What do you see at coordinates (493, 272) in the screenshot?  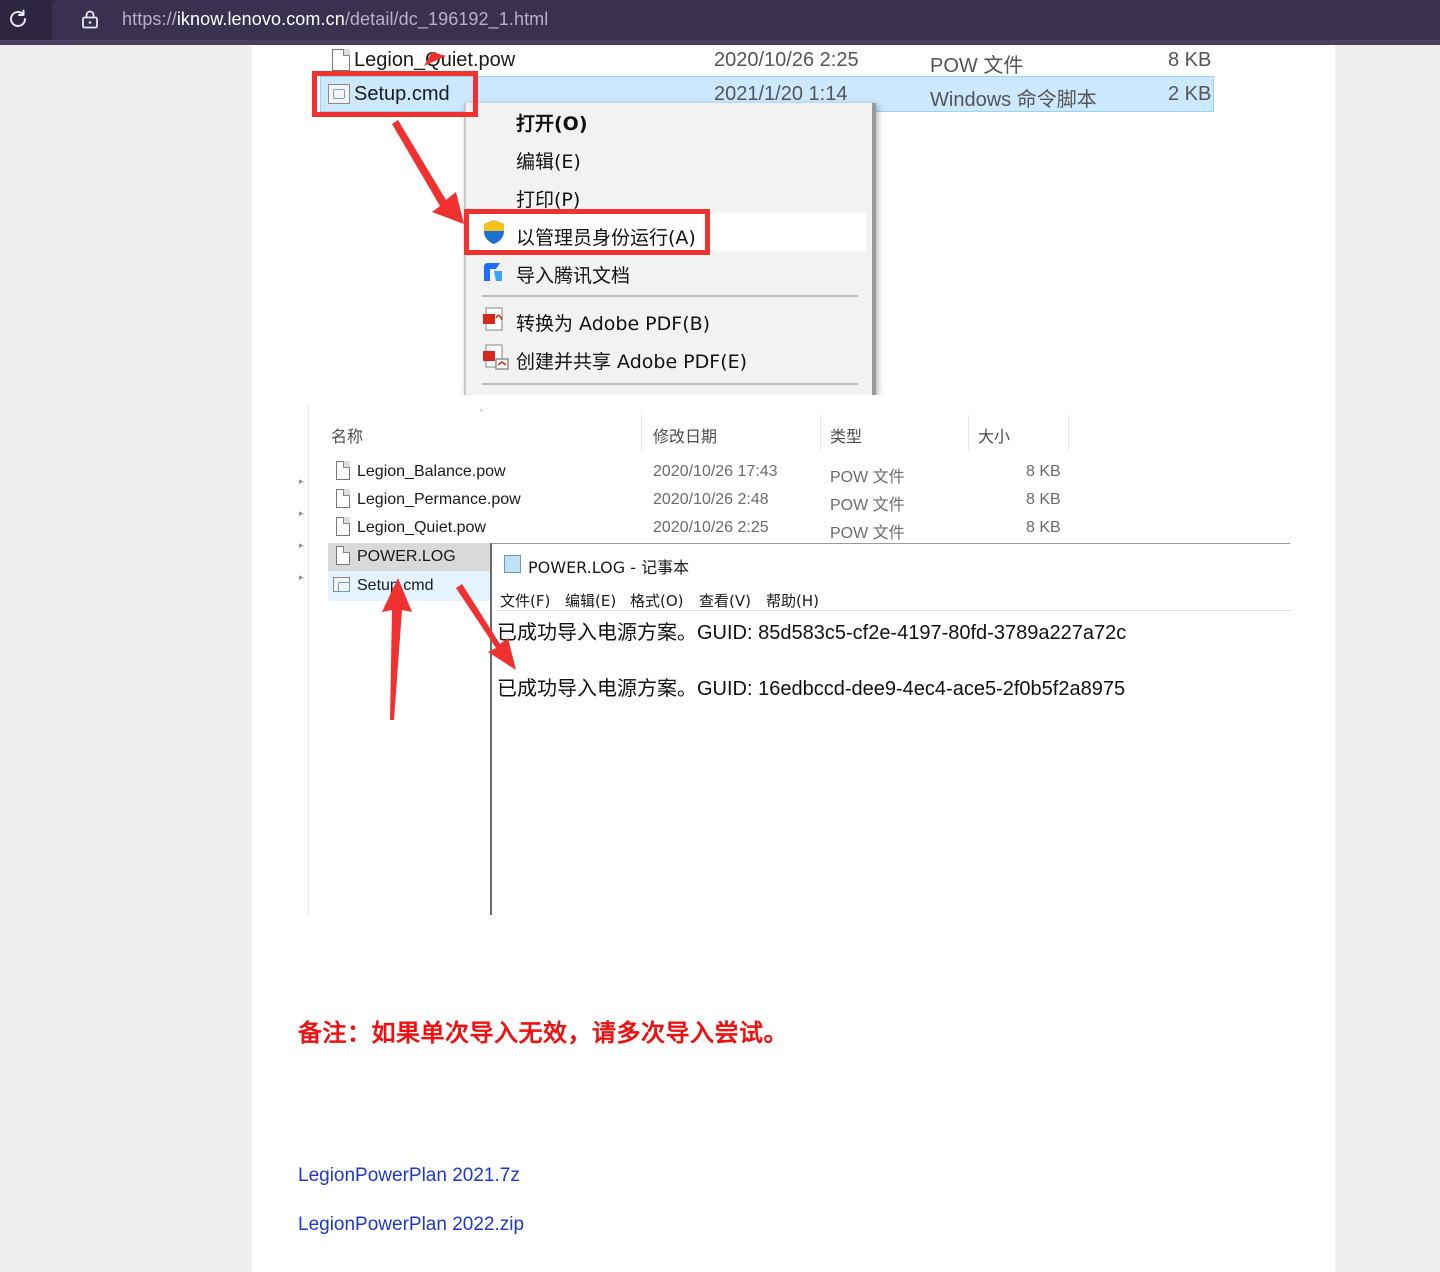 I see `tencent-docs-icon` at bounding box center [493, 272].